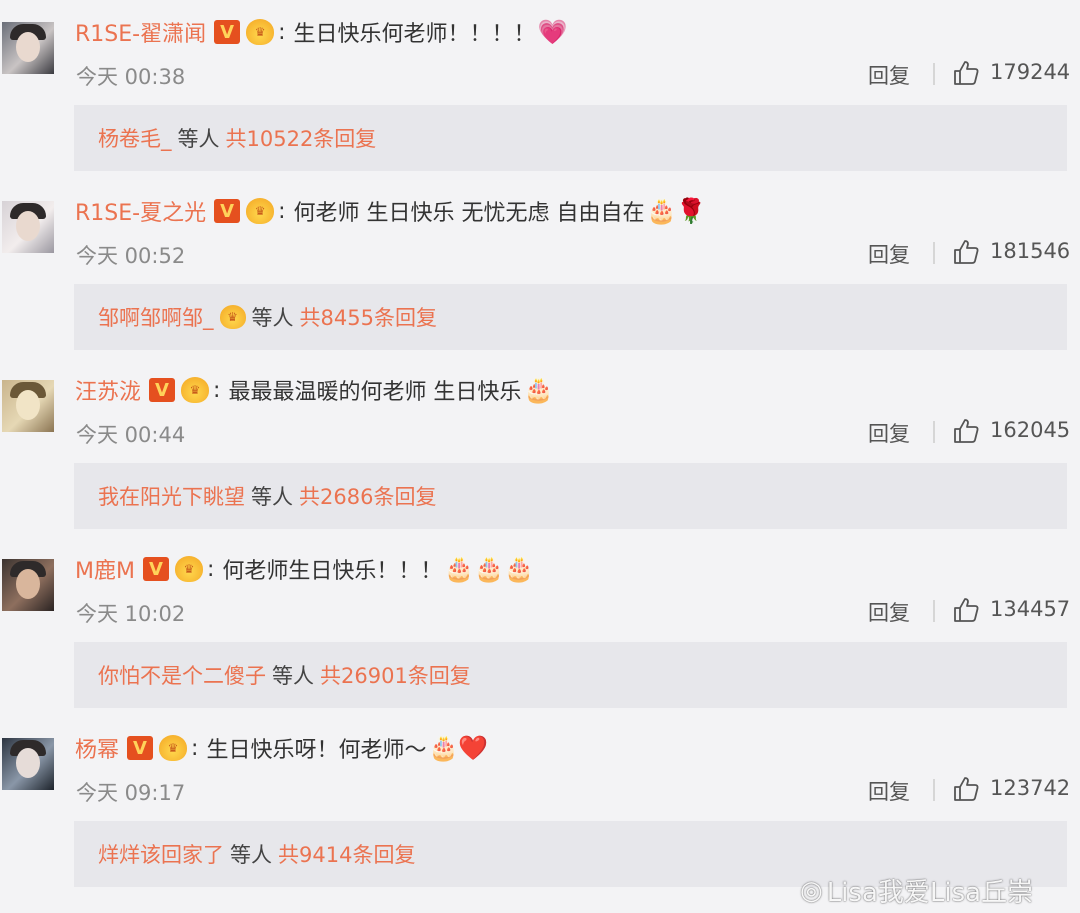 The height and width of the screenshot is (913, 1080). I want to click on like-count: 162045, so click(1030, 430).